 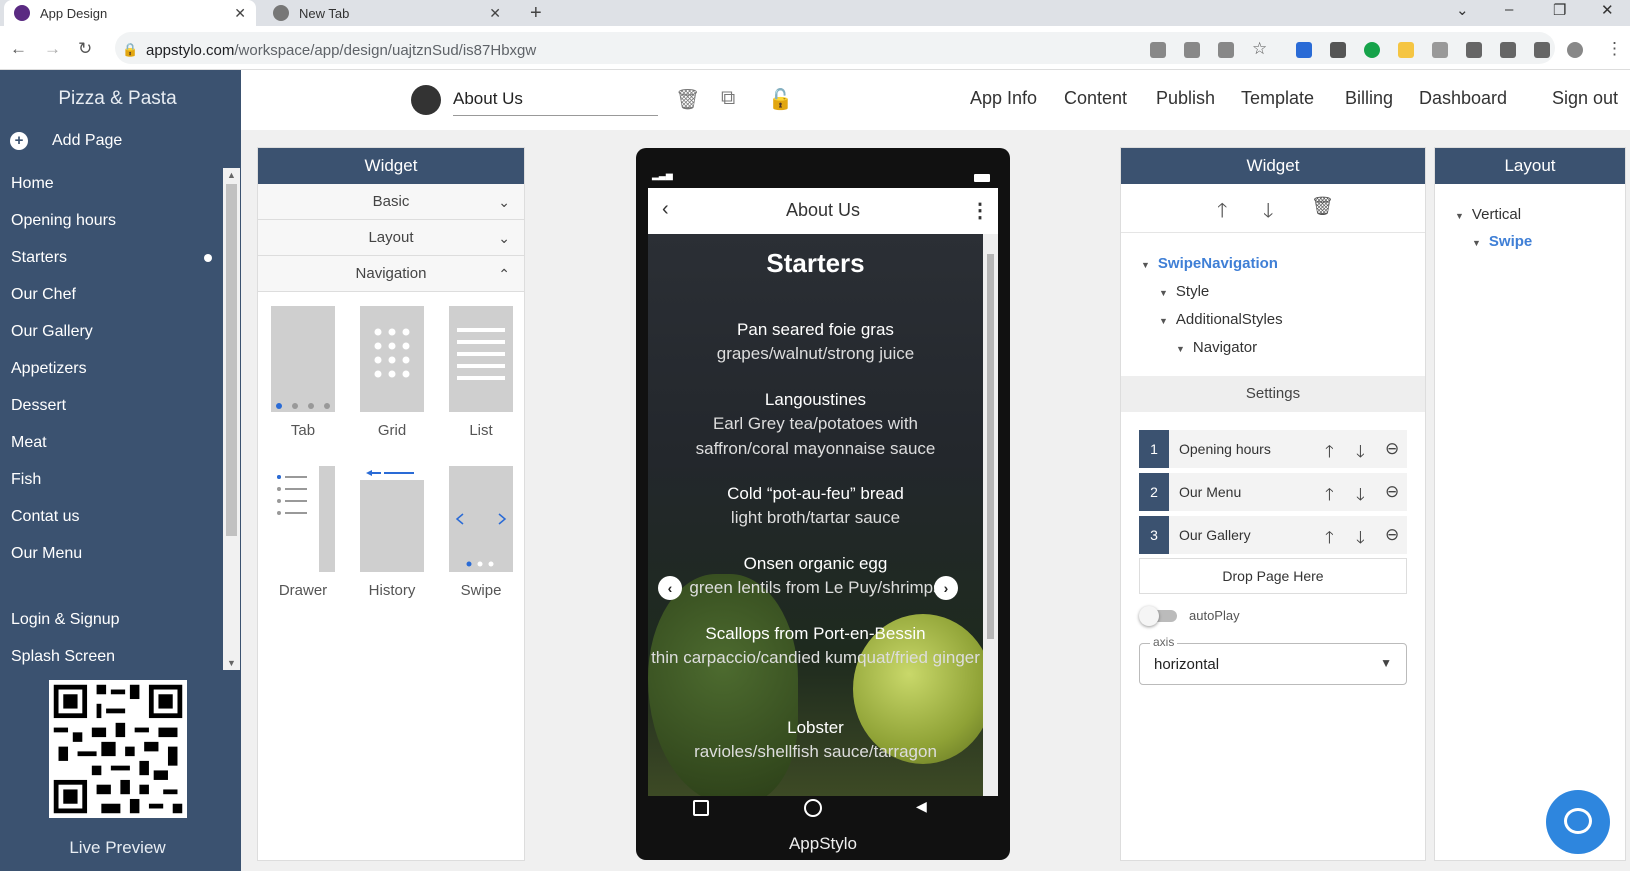 I want to click on nav-content: Content, so click(x=1095, y=98).